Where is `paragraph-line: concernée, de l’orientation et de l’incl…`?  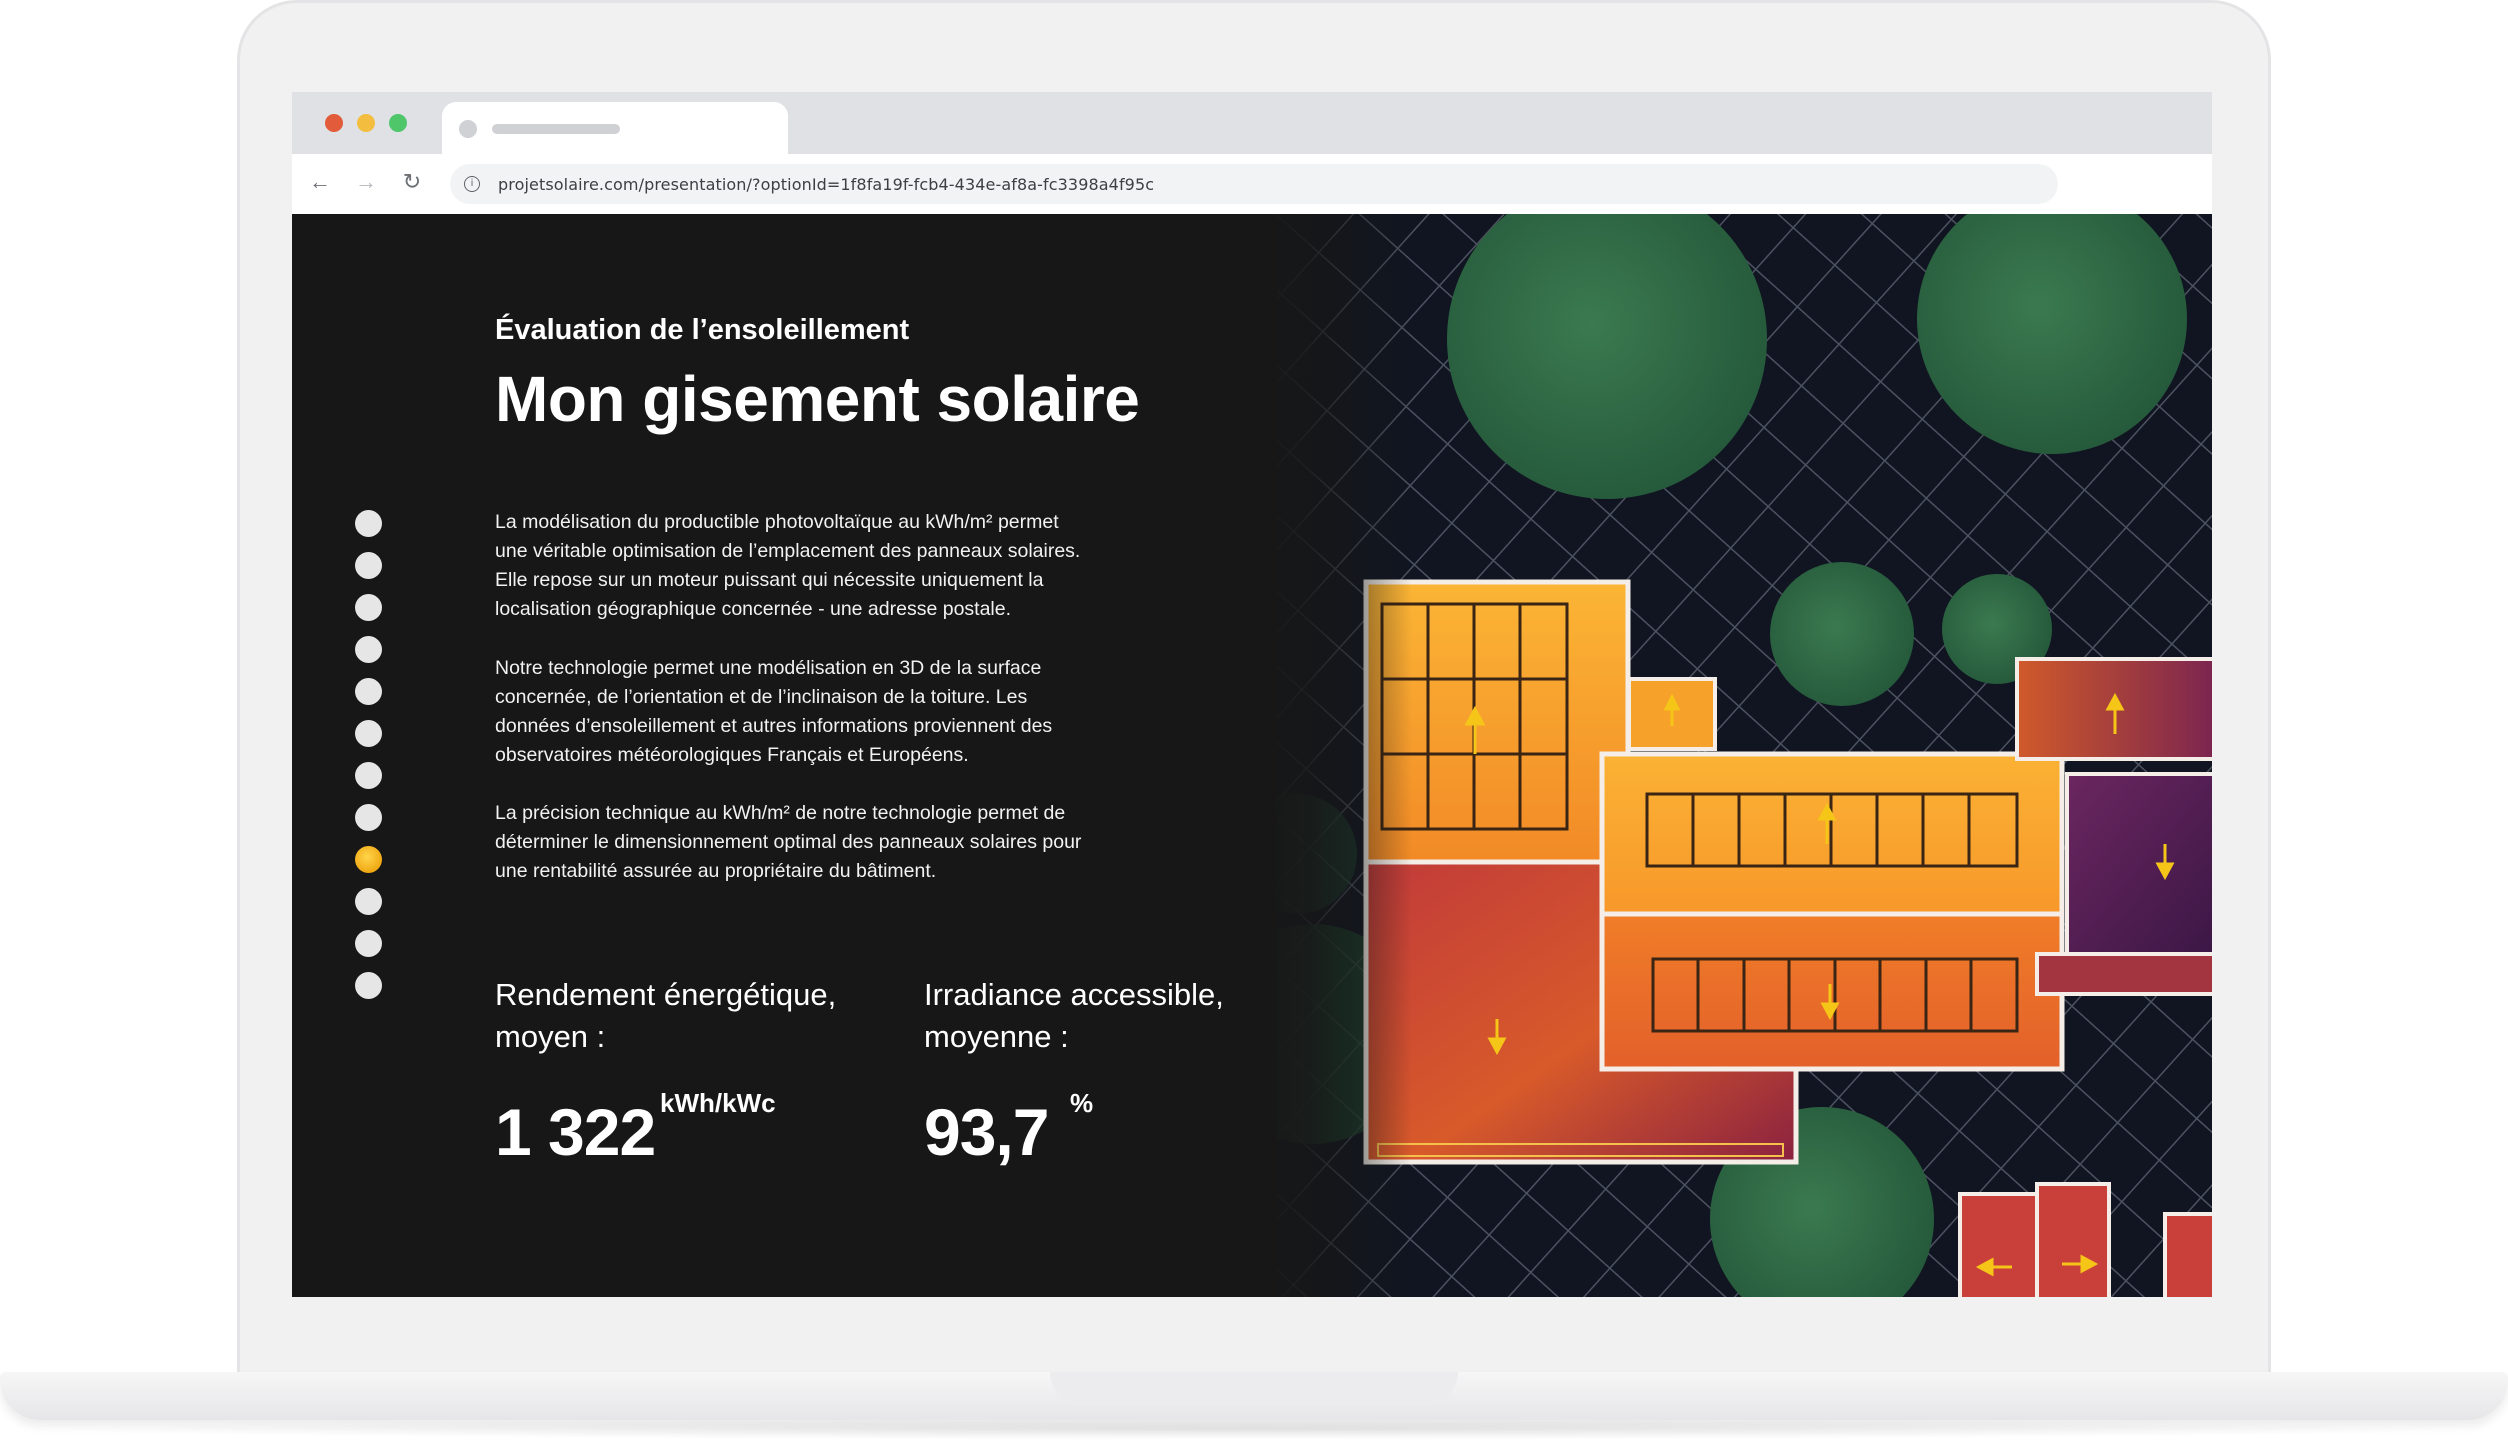 paragraph-line: concernée, de l’orientation et de l’incl… is located at coordinates (761, 697).